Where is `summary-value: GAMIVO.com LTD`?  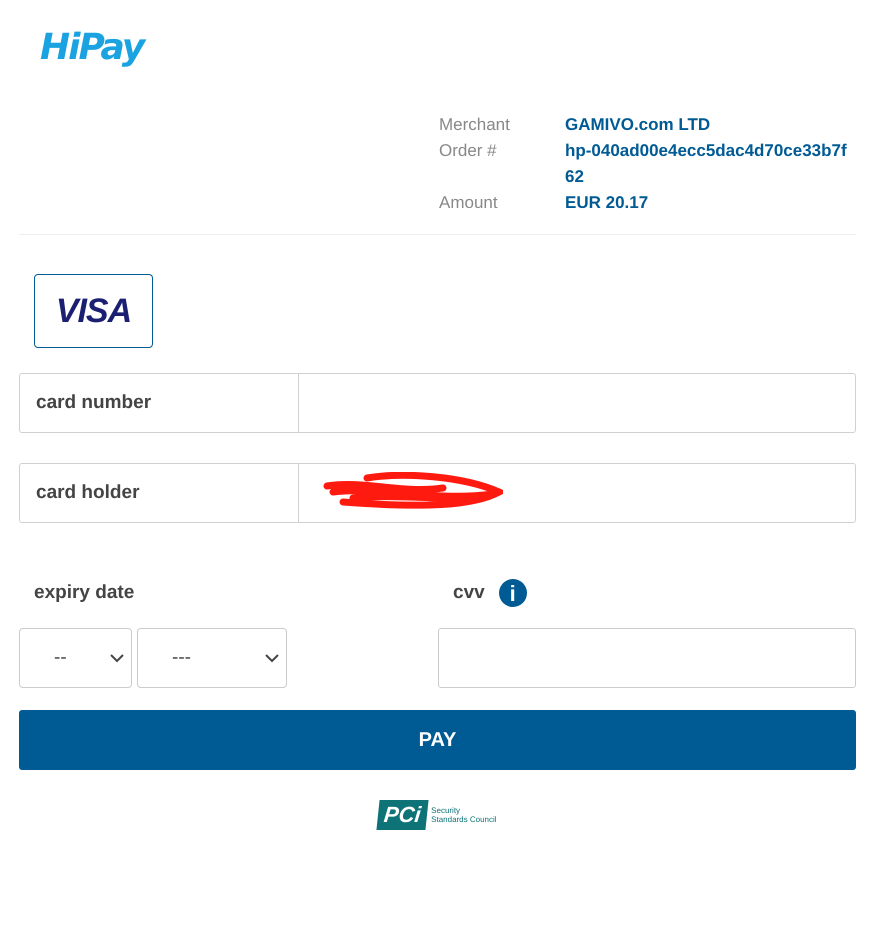
summary-value: GAMIVO.com LTD is located at coordinates (638, 125).